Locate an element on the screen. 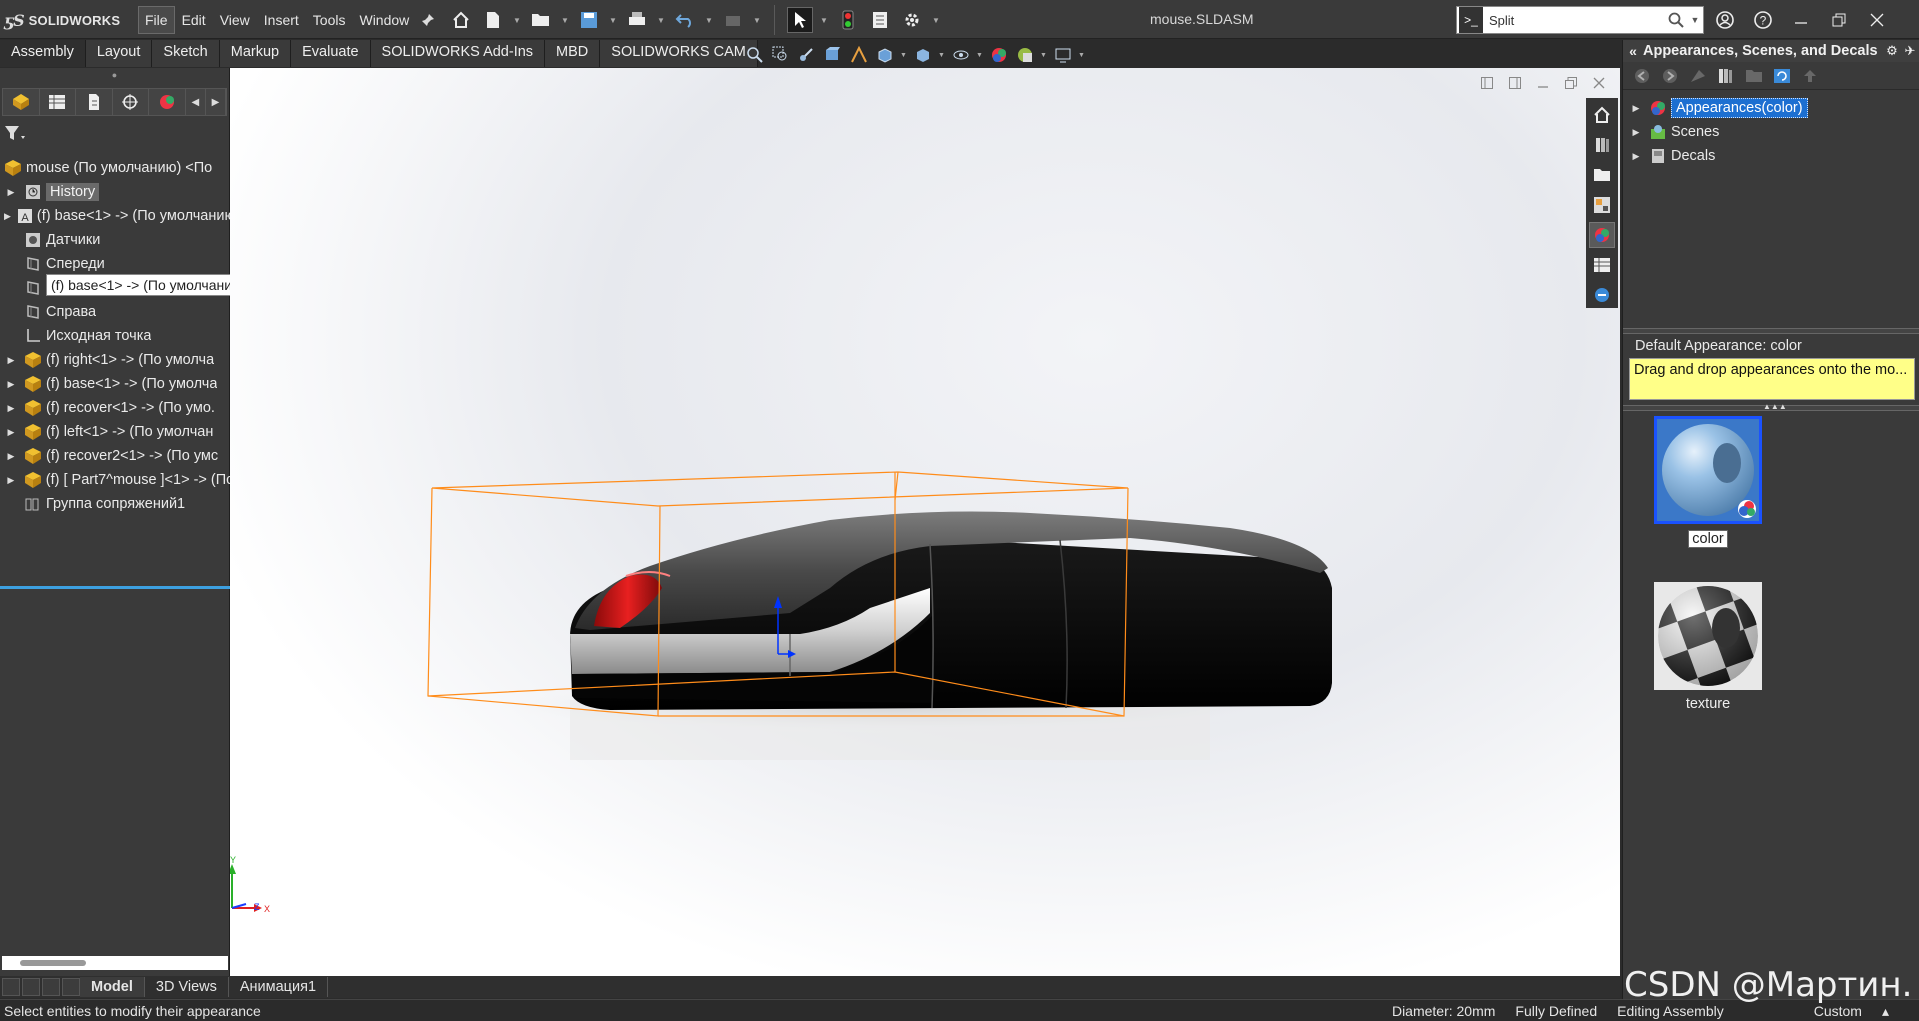  appearance-swatch-texture: texture is located at coordinates (1708, 647).